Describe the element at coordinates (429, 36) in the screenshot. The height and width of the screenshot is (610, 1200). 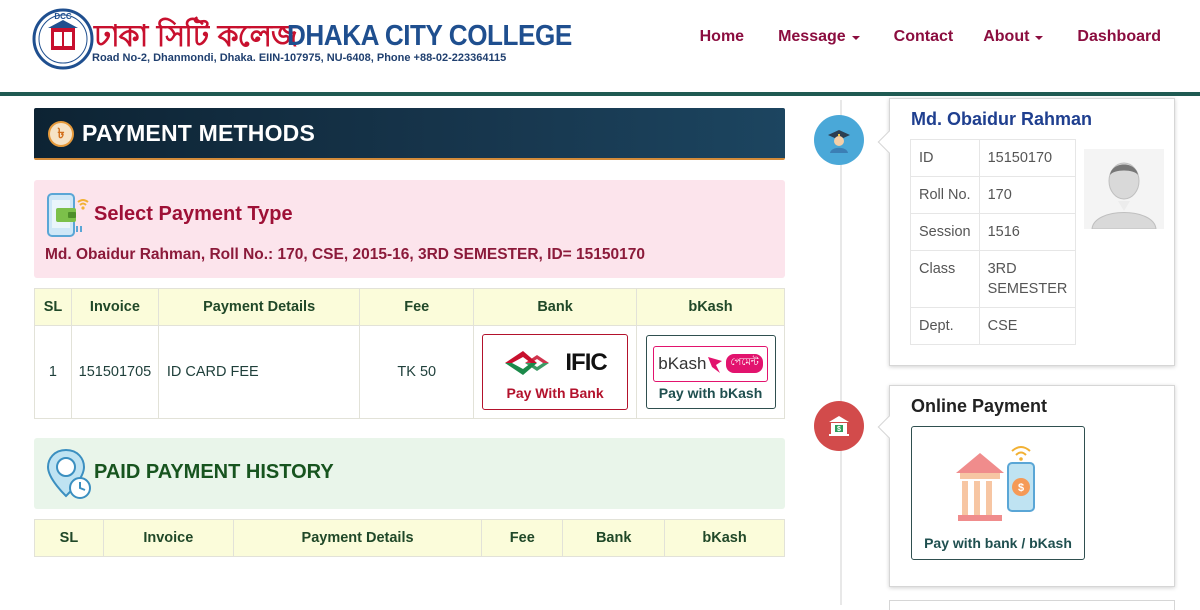
I see `logo-english-text: DHAKA CITY COLLEGE` at that location.